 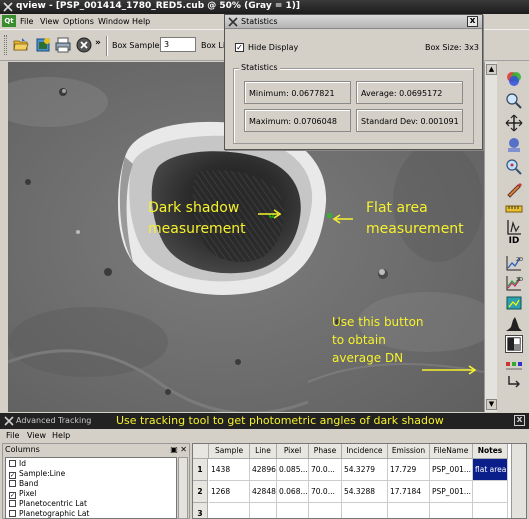 I want to click on spectral-plot-icon, so click(x=514, y=227).